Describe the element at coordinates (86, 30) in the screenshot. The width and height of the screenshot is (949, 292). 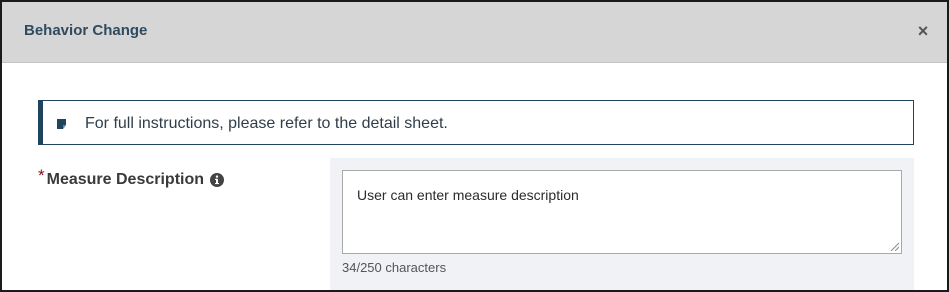
I see `dialog-title: Behavior Change` at that location.